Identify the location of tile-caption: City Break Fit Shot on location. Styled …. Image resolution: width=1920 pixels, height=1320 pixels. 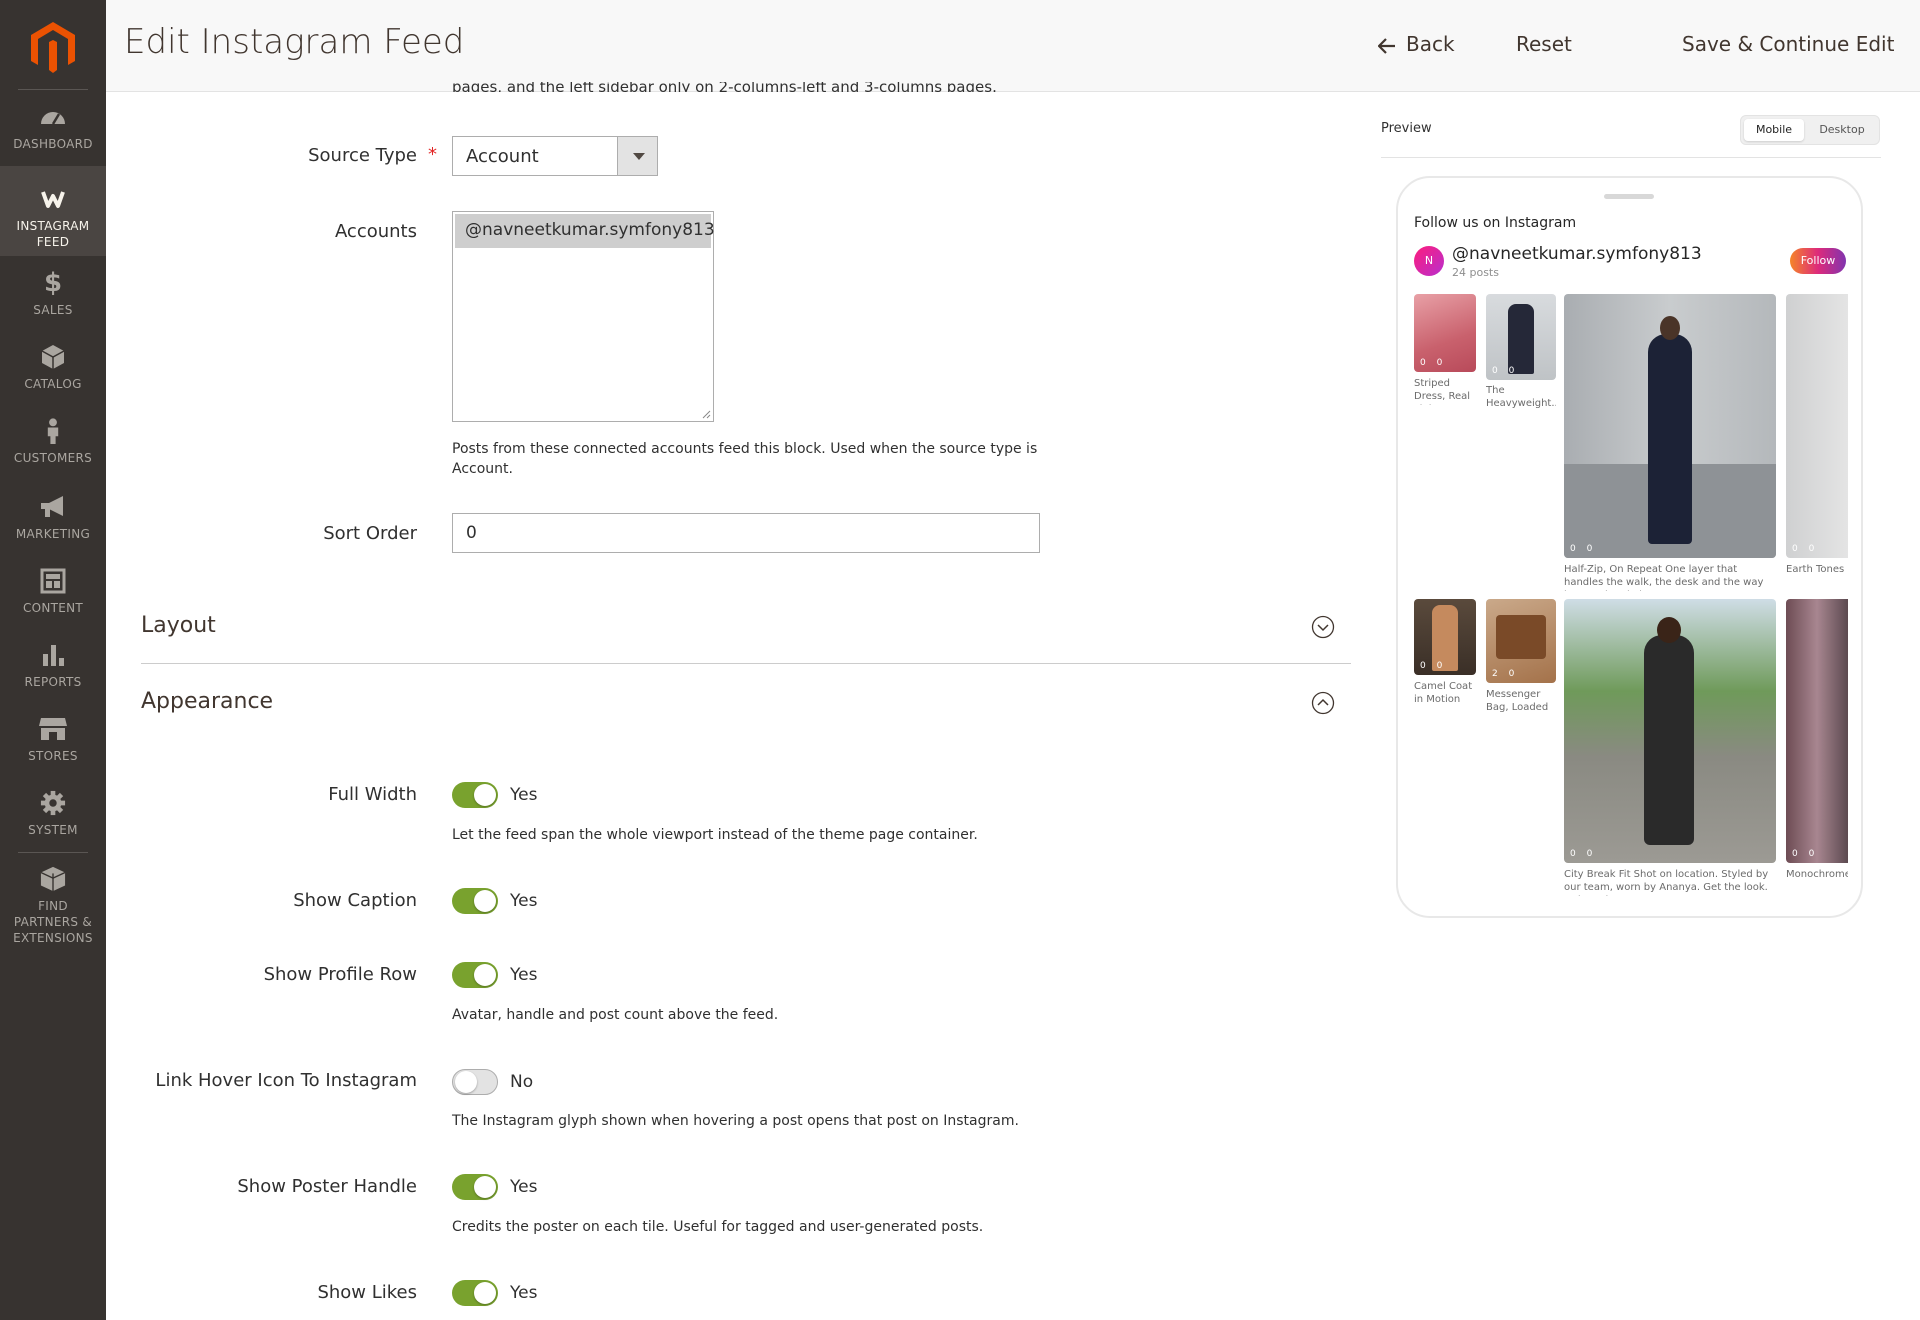
(1666, 882).